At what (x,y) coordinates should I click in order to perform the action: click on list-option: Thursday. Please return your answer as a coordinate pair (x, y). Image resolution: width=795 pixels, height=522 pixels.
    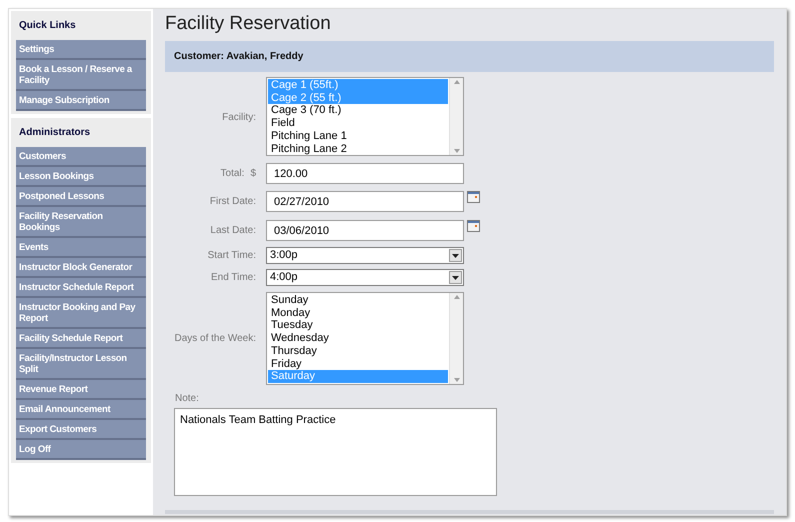
    Looking at the image, I should click on (358, 351).